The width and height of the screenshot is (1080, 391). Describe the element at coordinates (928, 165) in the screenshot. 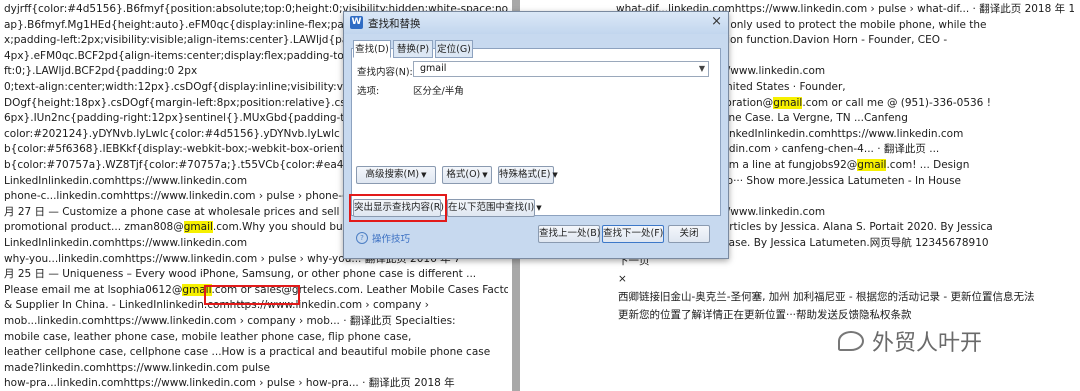

I see `text-run: .com! ... Design` at that location.